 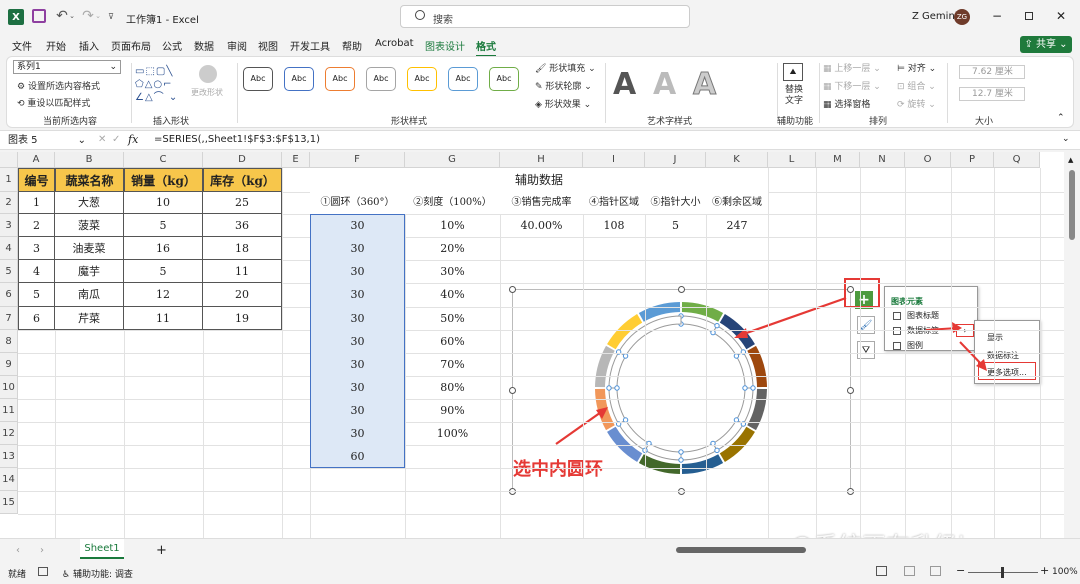 I want to click on column-header-d: D, so click(x=242, y=160).